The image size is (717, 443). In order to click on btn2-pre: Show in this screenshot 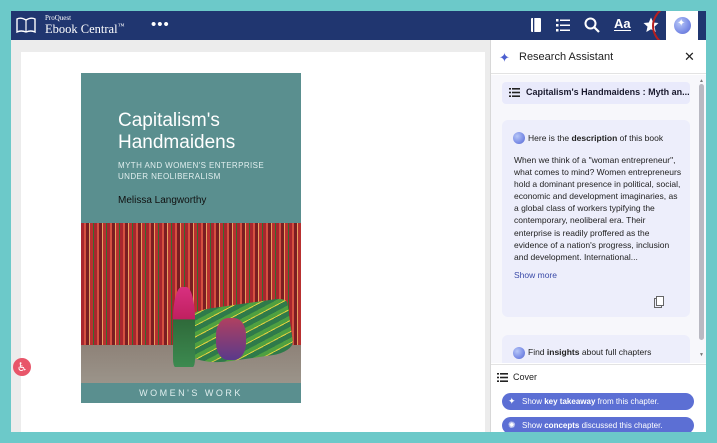, I will do `click(533, 425)`.